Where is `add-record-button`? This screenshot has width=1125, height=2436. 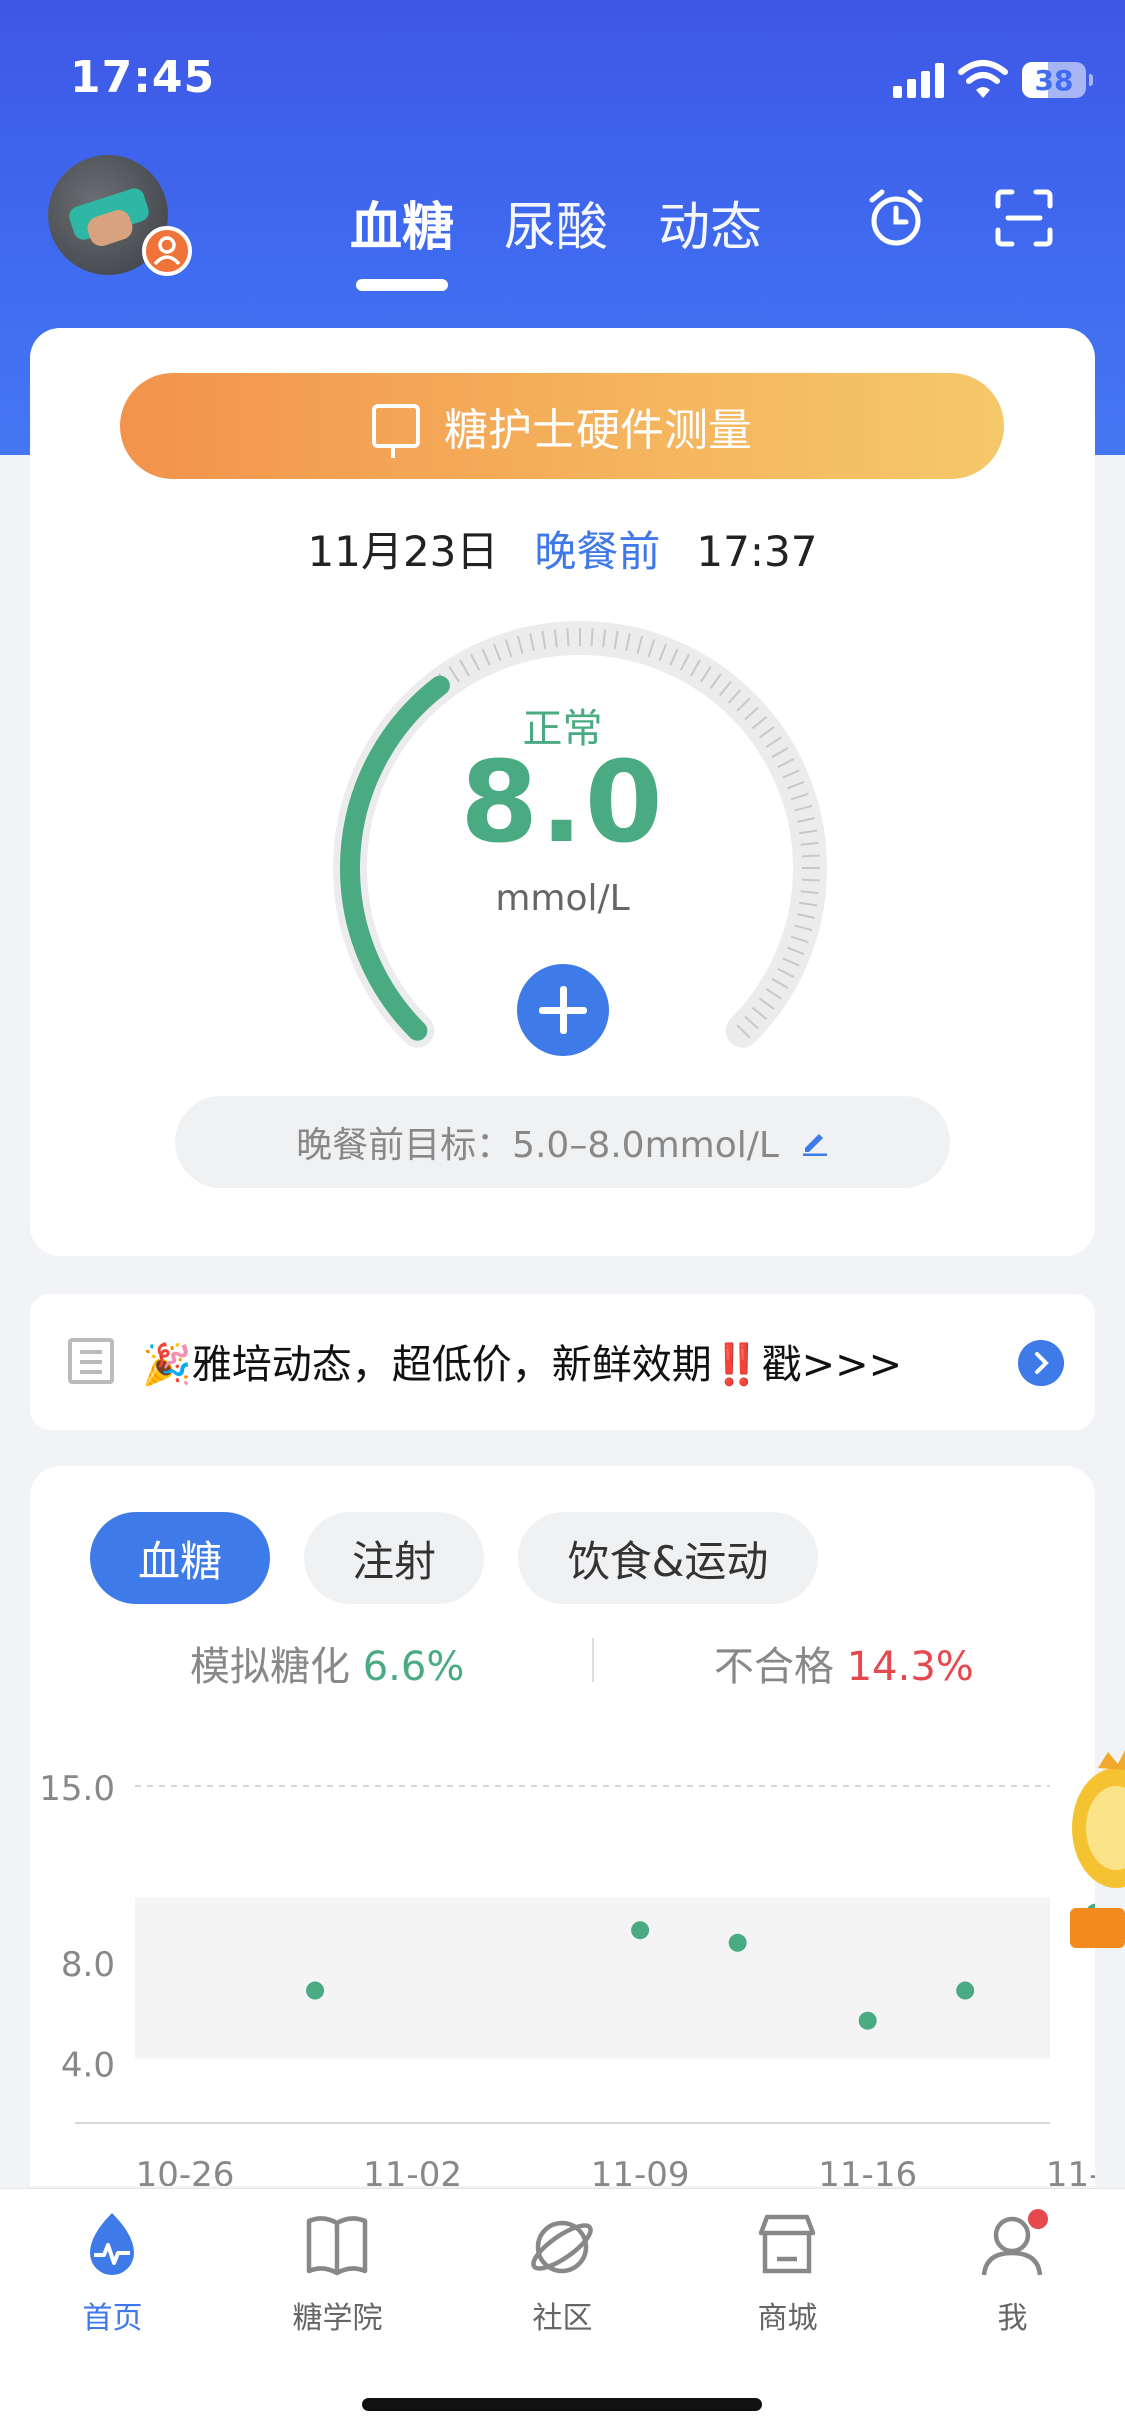
add-record-button is located at coordinates (563, 1010).